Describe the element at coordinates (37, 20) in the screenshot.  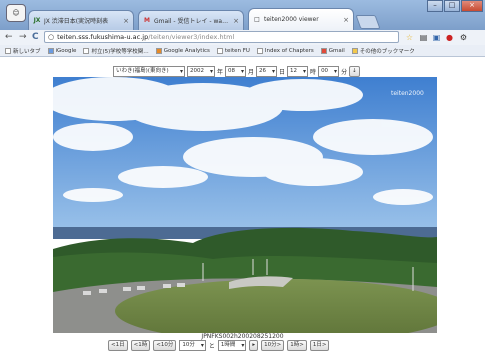
I see `jx-favicon-icon: JX` at that location.